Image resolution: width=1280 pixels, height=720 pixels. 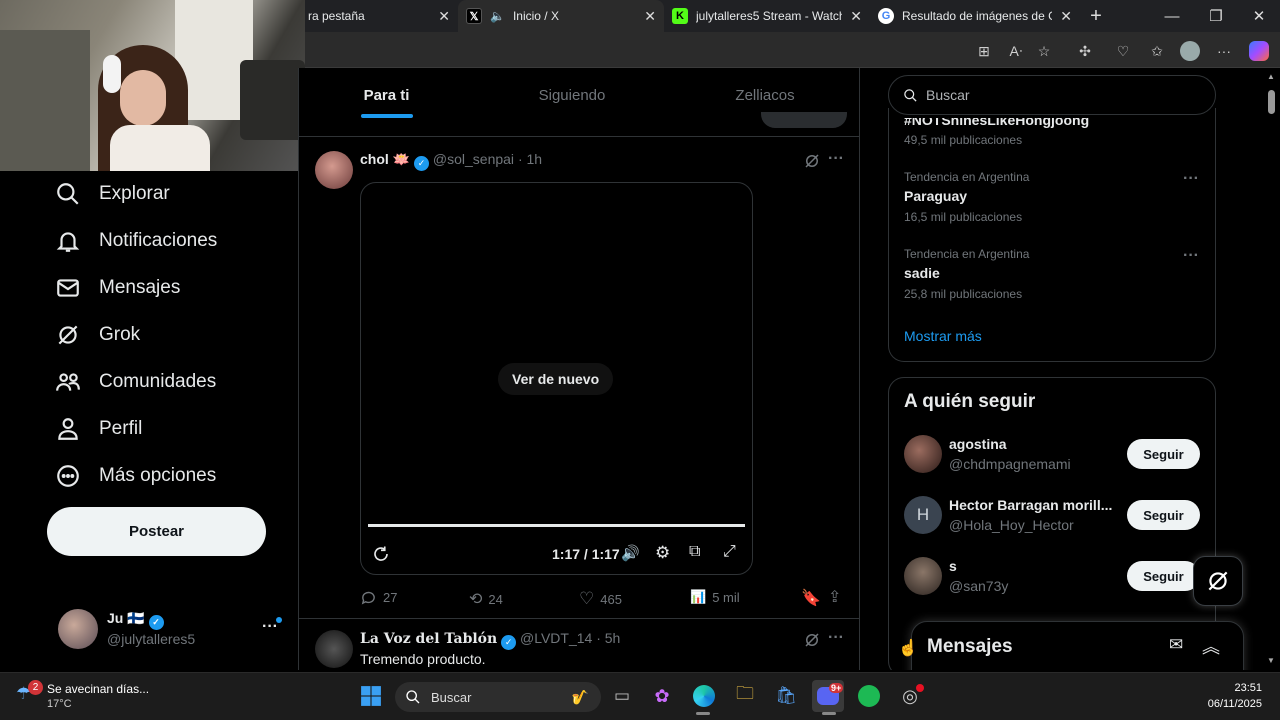 What do you see at coordinates (1096, 16) in the screenshot?
I see `new-tab-button: +` at bounding box center [1096, 16].